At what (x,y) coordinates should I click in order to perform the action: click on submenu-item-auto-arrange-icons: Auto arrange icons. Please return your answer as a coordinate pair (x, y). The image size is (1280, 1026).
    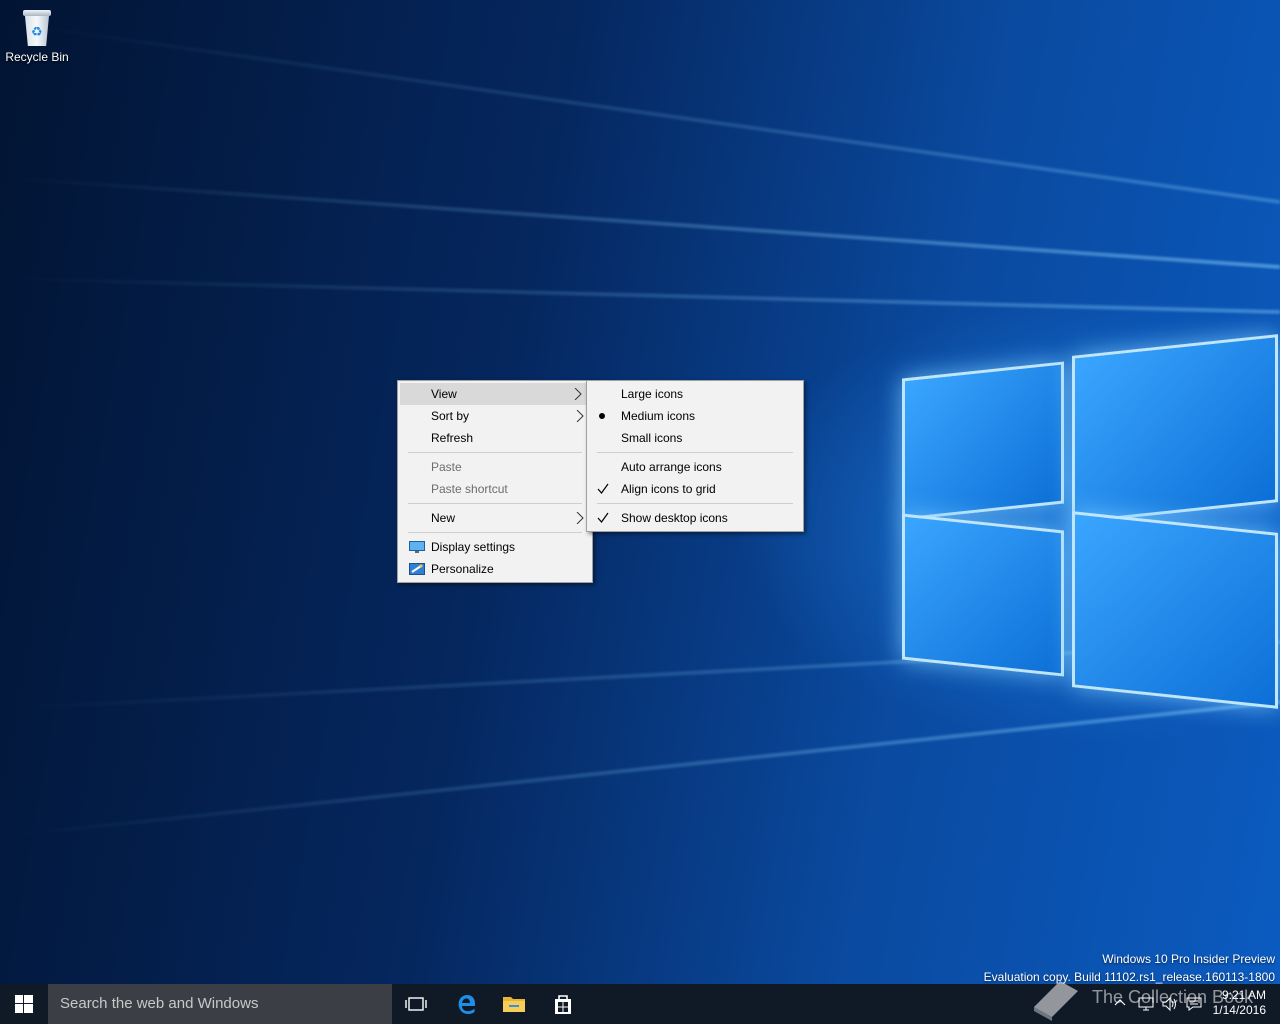
    Looking at the image, I should click on (695, 467).